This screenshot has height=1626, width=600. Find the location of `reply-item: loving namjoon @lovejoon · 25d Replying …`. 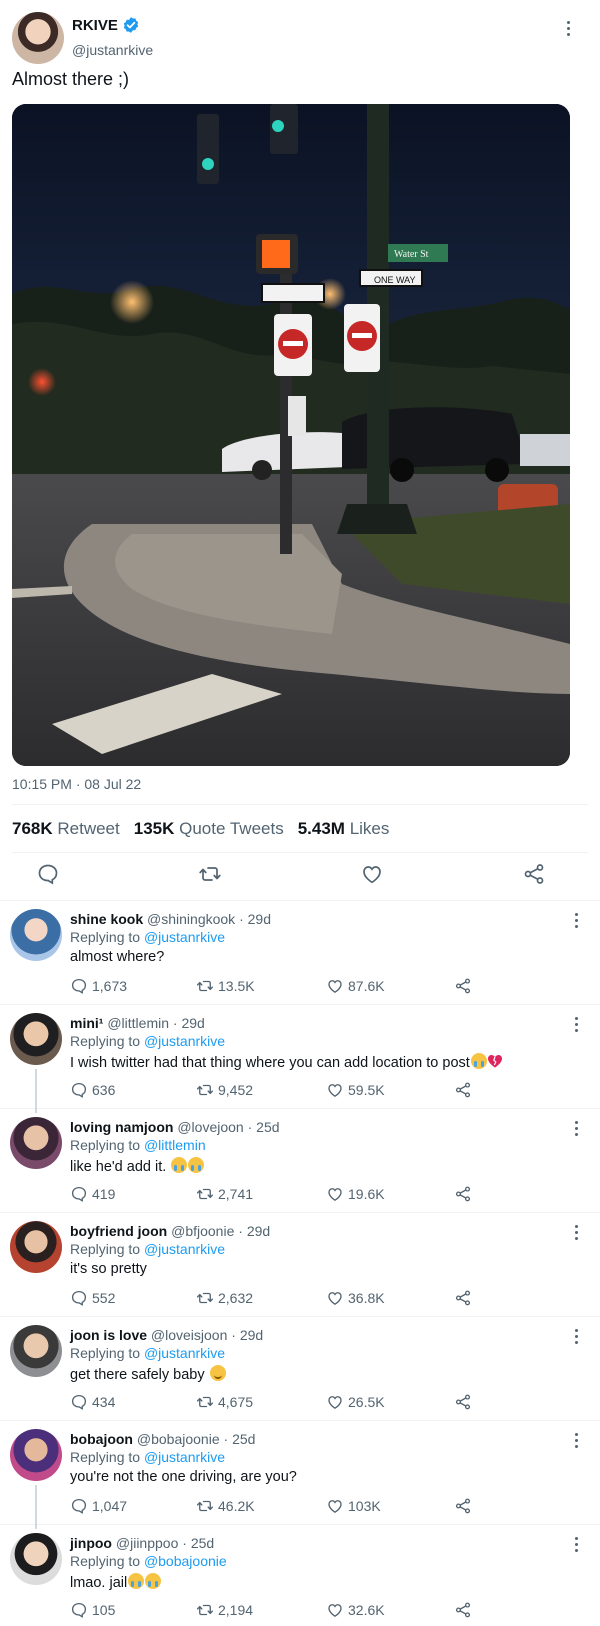

reply-item: loving namjoon @lovejoon · 25d Replying … is located at coordinates (300, 1161).